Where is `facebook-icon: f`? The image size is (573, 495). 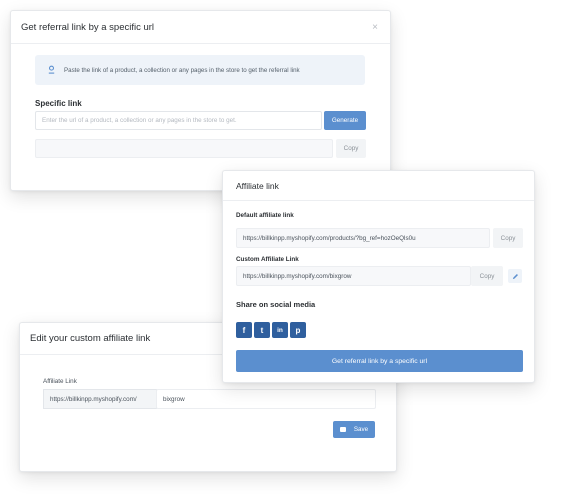 facebook-icon: f is located at coordinates (244, 330).